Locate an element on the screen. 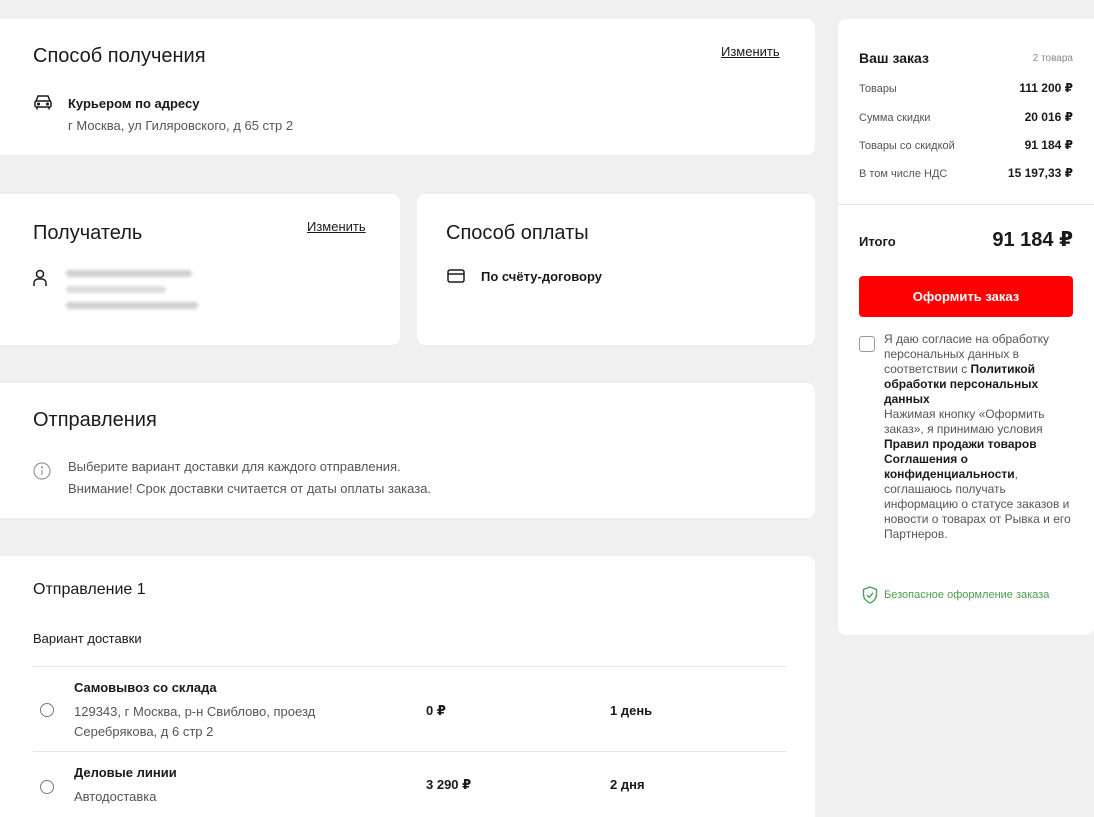 This screenshot has height=817, width=1094. total-value: 91 184 ₽ is located at coordinates (1032, 240).